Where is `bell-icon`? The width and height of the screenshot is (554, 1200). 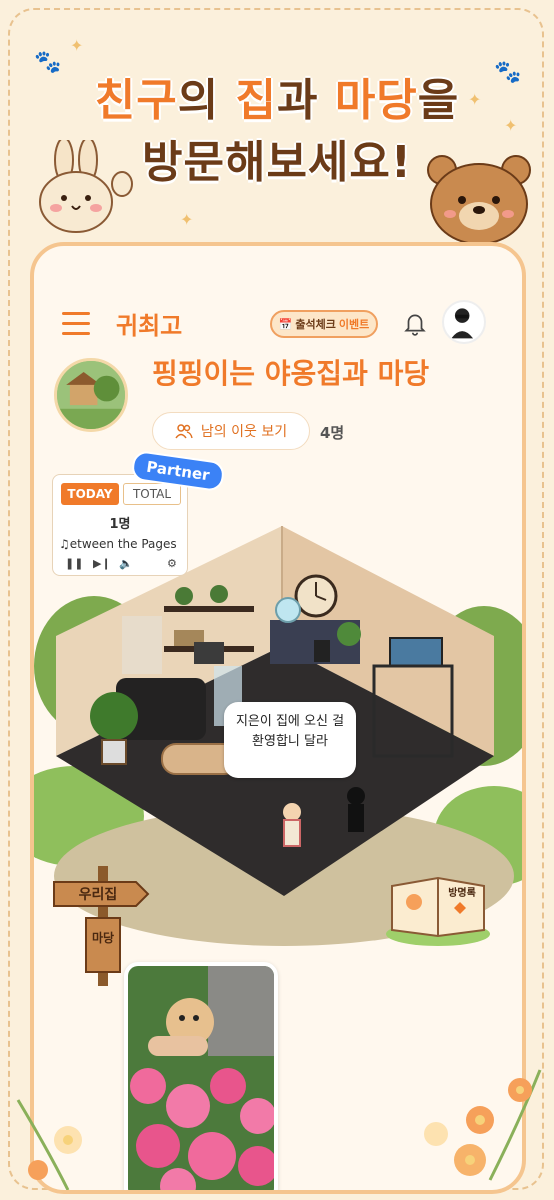 bell-icon is located at coordinates (415, 323).